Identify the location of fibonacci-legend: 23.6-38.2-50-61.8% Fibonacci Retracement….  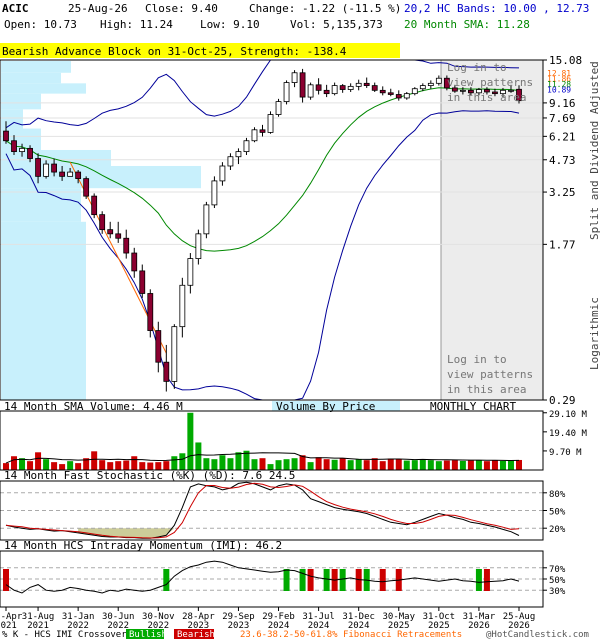
(351, 635).